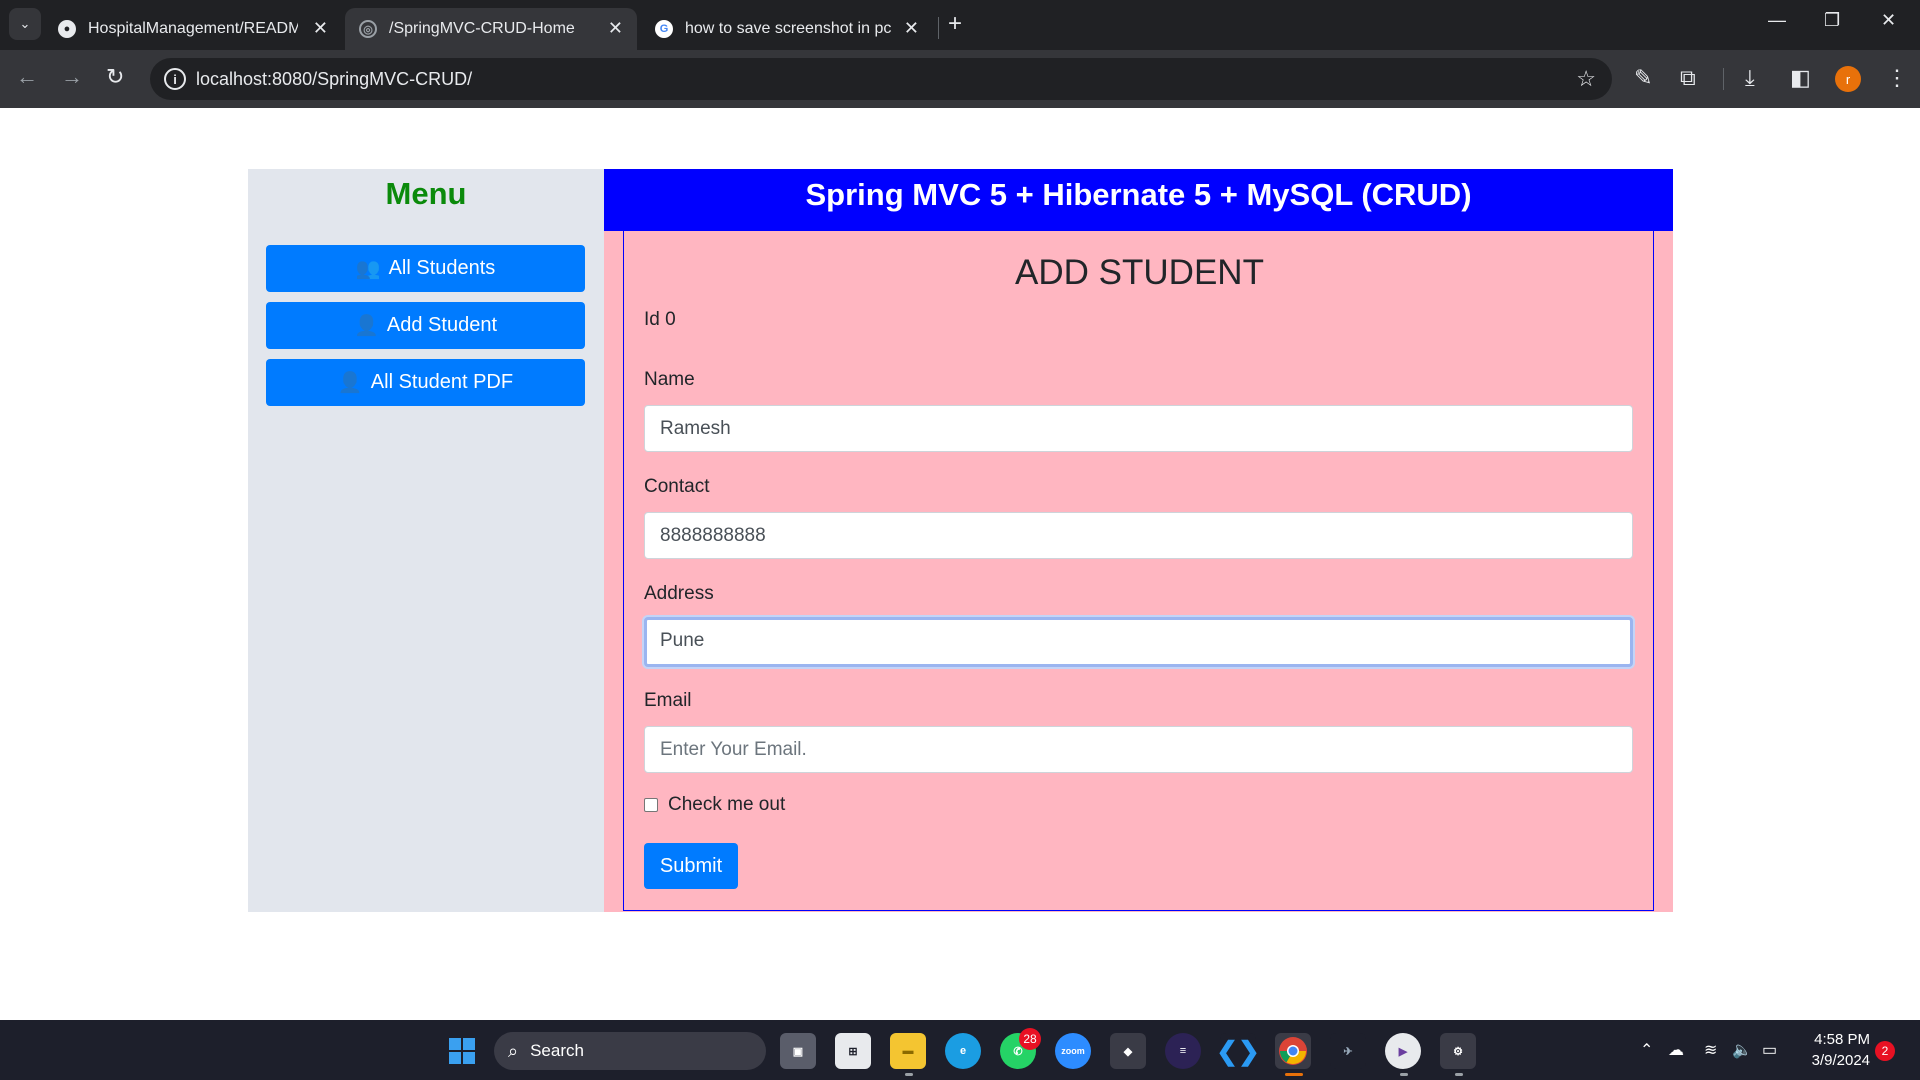  I want to click on restore-icon: ❐, so click(1832, 20).